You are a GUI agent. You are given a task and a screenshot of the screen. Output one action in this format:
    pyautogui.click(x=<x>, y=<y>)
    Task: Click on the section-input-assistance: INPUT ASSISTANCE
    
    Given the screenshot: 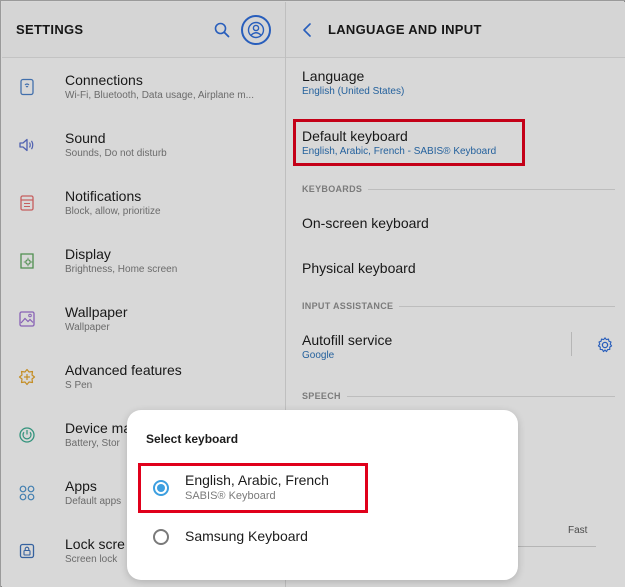 What is the action you would take?
    pyautogui.click(x=458, y=306)
    